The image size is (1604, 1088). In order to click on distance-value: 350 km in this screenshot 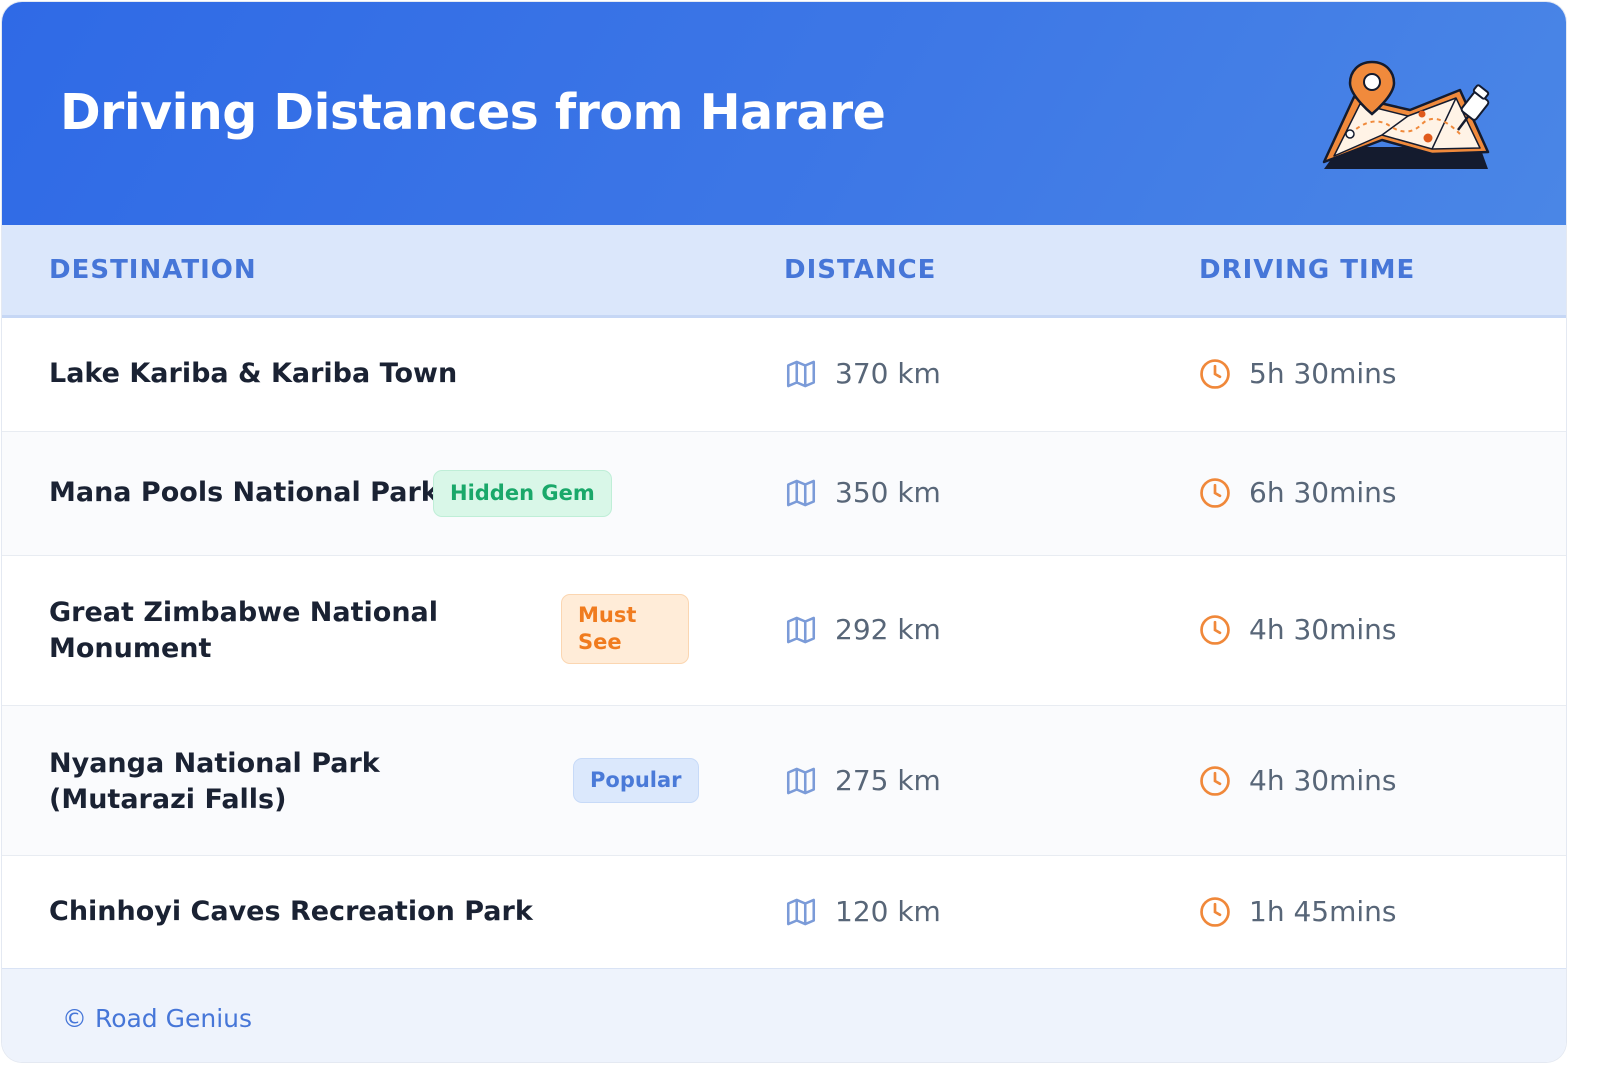, I will do `click(888, 492)`.